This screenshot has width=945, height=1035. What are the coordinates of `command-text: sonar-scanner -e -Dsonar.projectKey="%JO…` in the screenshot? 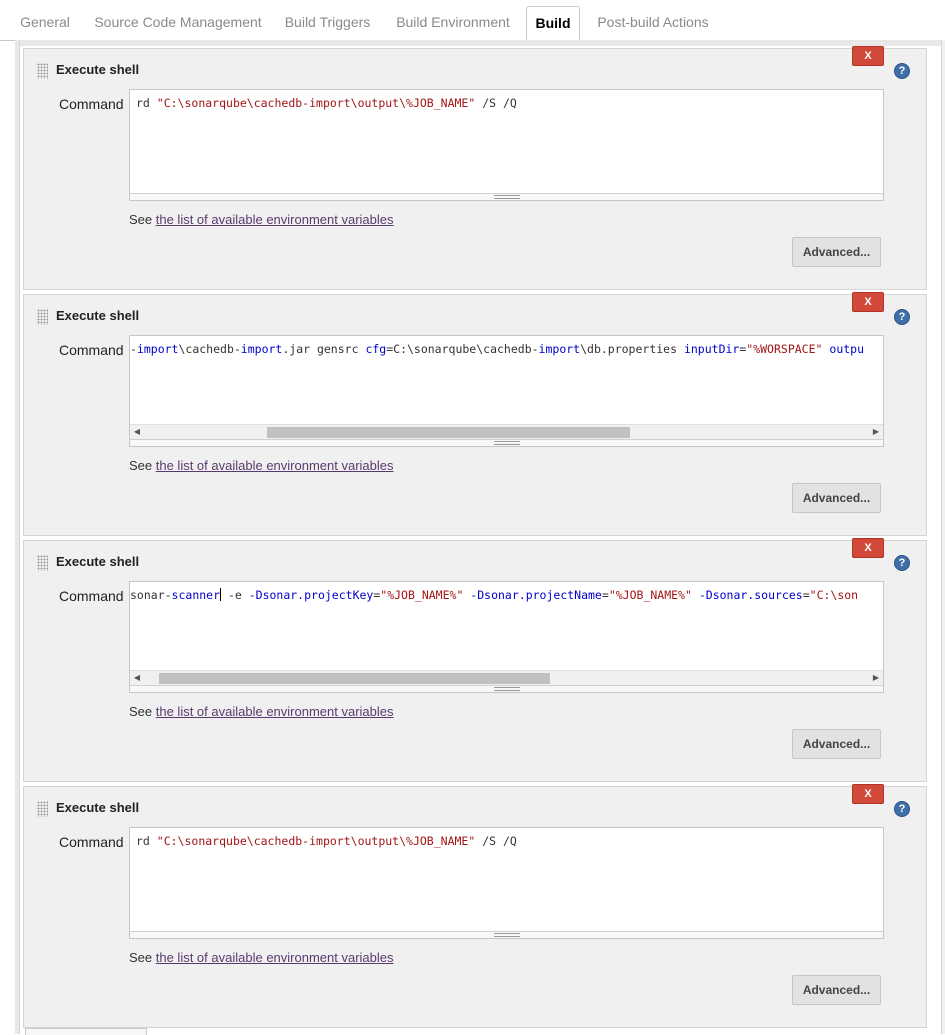 It's located at (494, 595).